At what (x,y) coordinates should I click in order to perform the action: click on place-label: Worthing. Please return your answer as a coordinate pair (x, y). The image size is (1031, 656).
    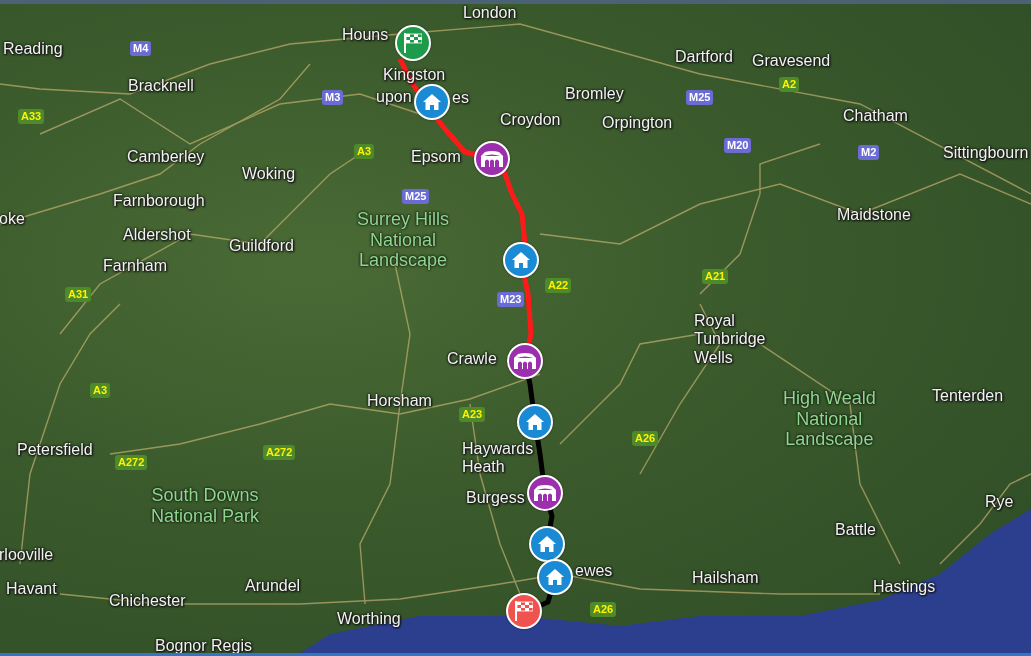
    Looking at the image, I should click on (369, 619).